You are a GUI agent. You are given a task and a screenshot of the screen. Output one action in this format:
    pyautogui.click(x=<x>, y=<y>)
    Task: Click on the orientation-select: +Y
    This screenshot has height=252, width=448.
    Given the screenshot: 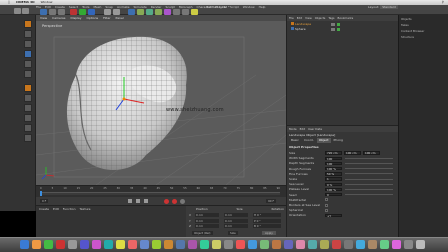 What is the action you would take?
    pyautogui.click(x=333, y=215)
    